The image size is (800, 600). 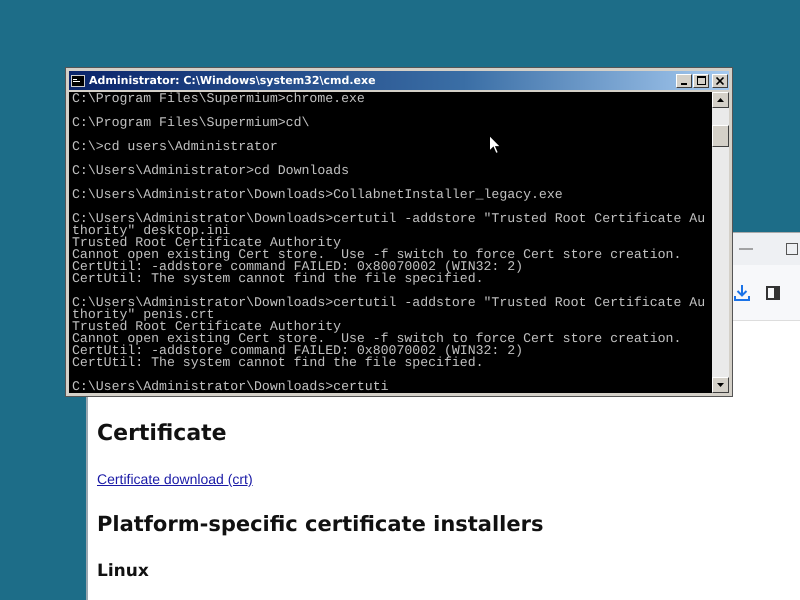 I want to click on minimize-icon, so click(x=746, y=249).